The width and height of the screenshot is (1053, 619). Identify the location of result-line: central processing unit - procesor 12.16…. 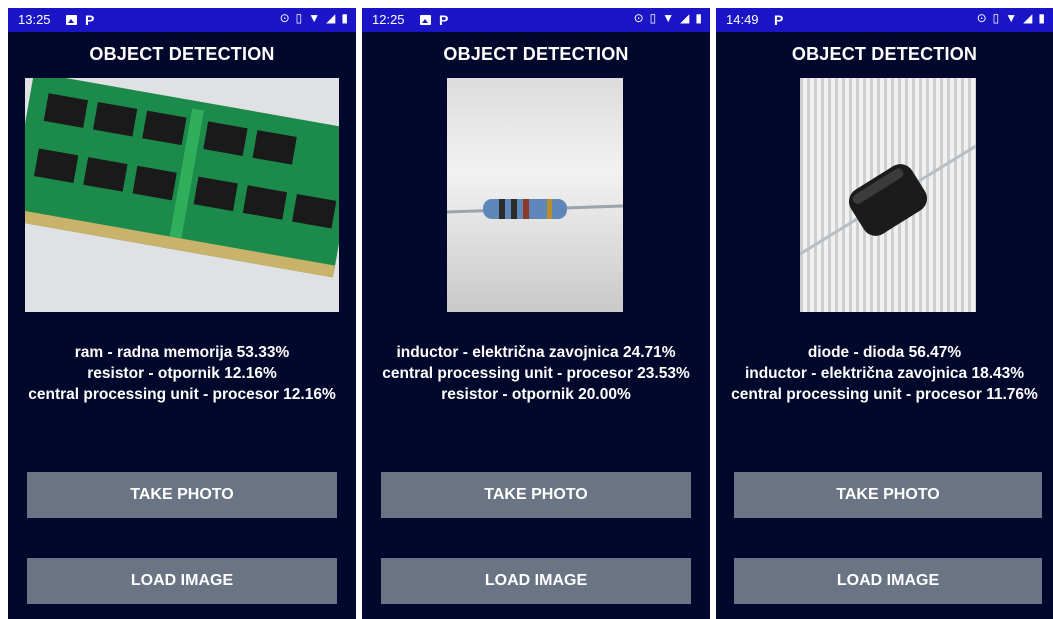
(182, 394).